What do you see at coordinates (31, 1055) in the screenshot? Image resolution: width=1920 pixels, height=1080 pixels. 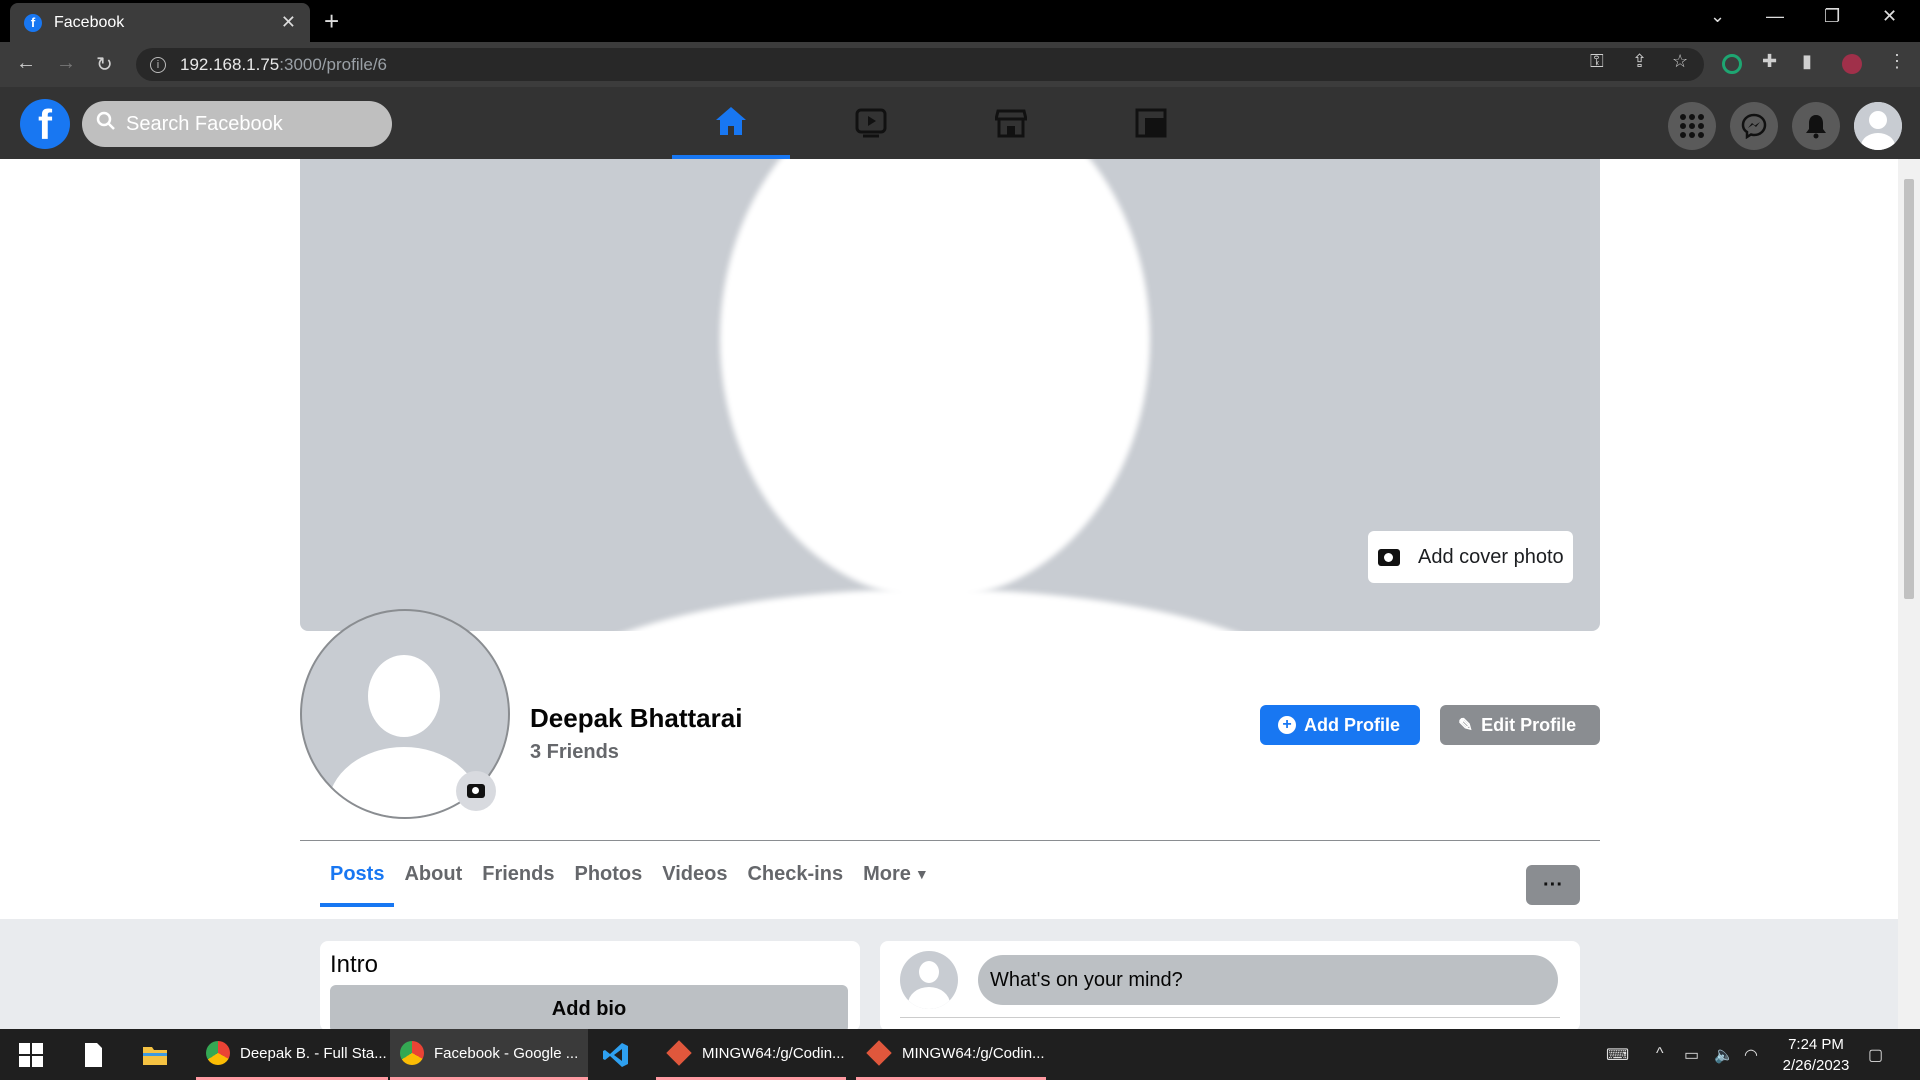 I see `windows-start-icon` at bounding box center [31, 1055].